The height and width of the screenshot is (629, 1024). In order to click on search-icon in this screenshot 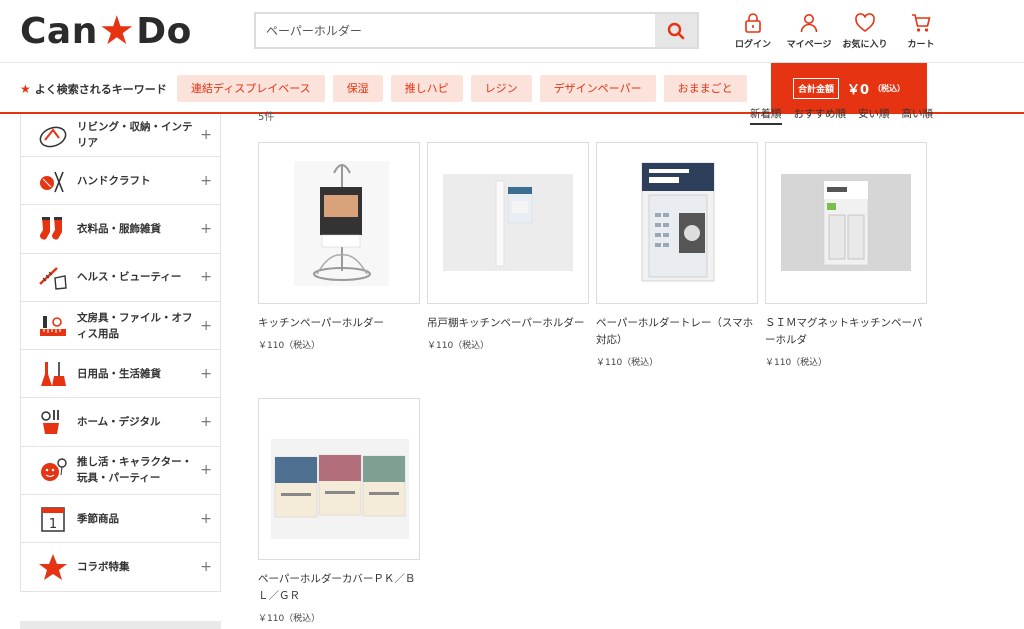, I will do `click(676, 30)`.